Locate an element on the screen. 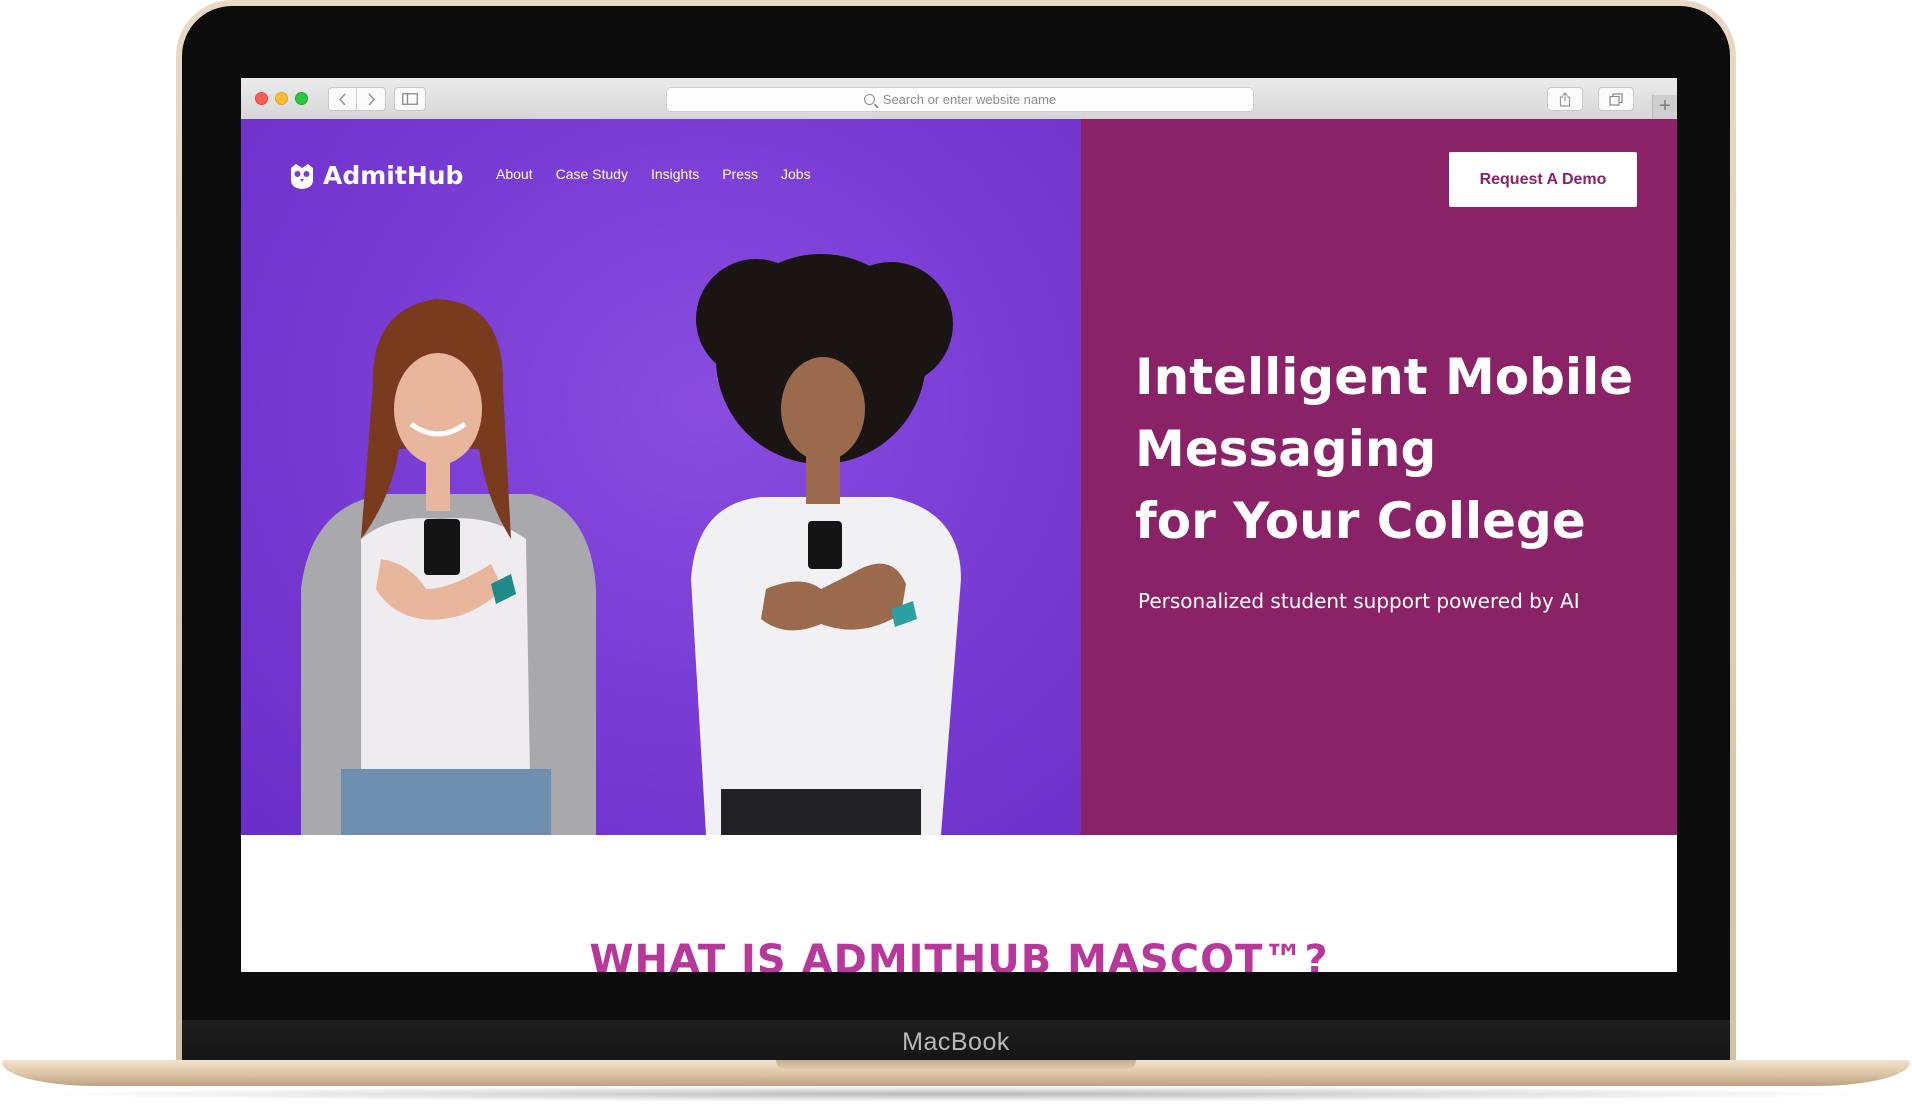  student-right-figure is located at coordinates (826, 544).